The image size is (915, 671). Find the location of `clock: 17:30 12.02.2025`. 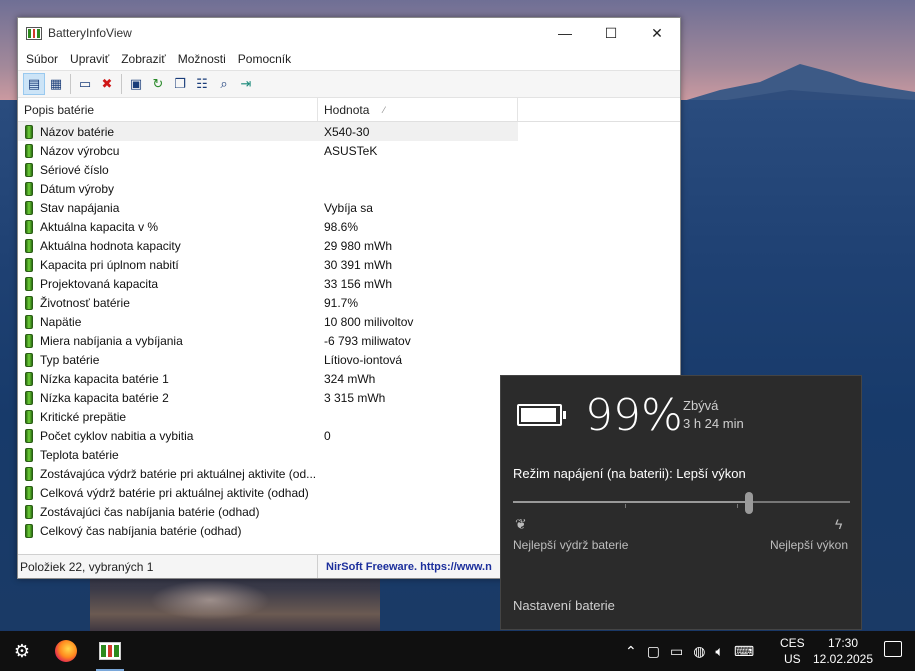

clock: 17:30 12.02.2025 is located at coordinates (843, 651).